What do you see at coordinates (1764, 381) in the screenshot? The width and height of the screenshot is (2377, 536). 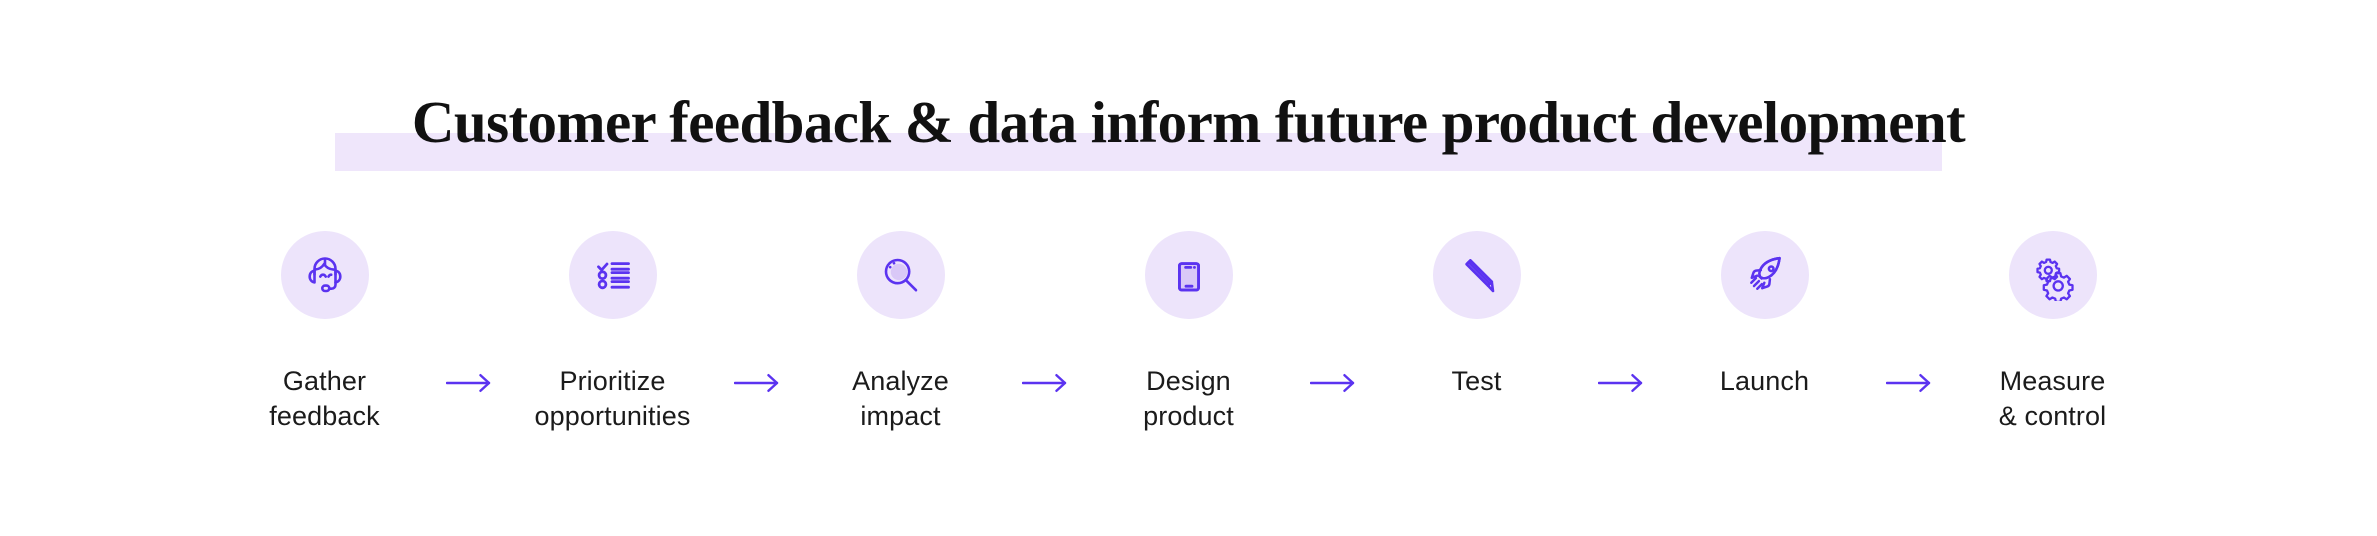 I see `step-label: Launch` at bounding box center [1764, 381].